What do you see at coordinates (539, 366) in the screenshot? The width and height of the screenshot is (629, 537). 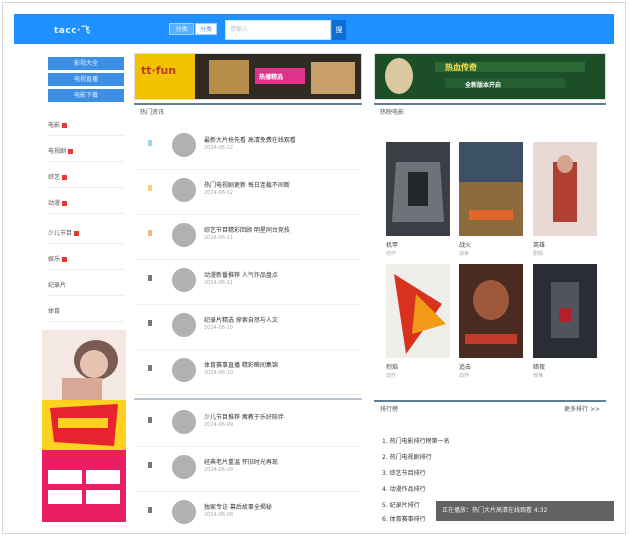 I see `poster-title: 暗夜` at bounding box center [539, 366].